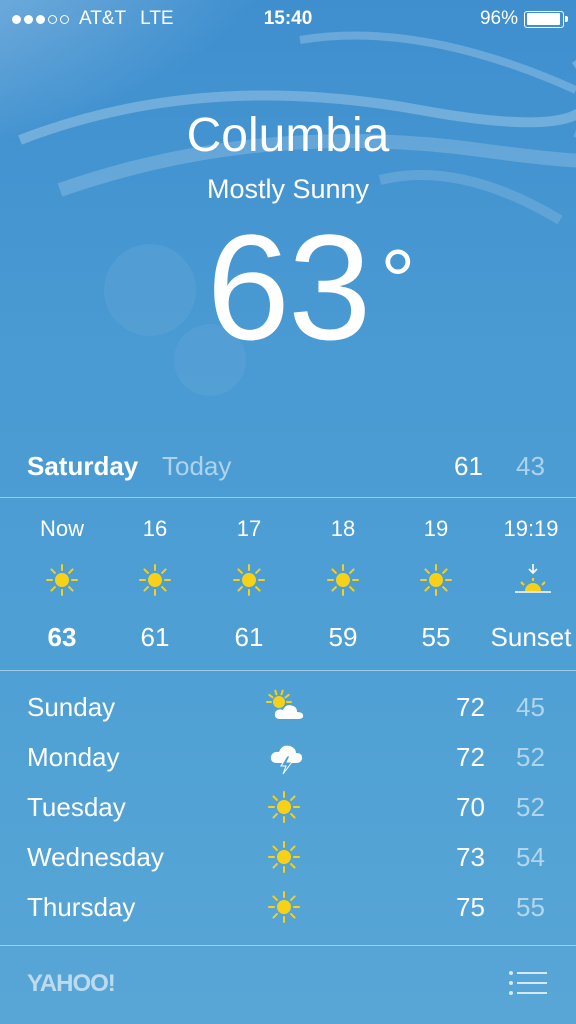 This screenshot has width=576, height=1024. Describe the element at coordinates (62, 637) in the screenshot. I see `hourly-temp: 63` at that location.